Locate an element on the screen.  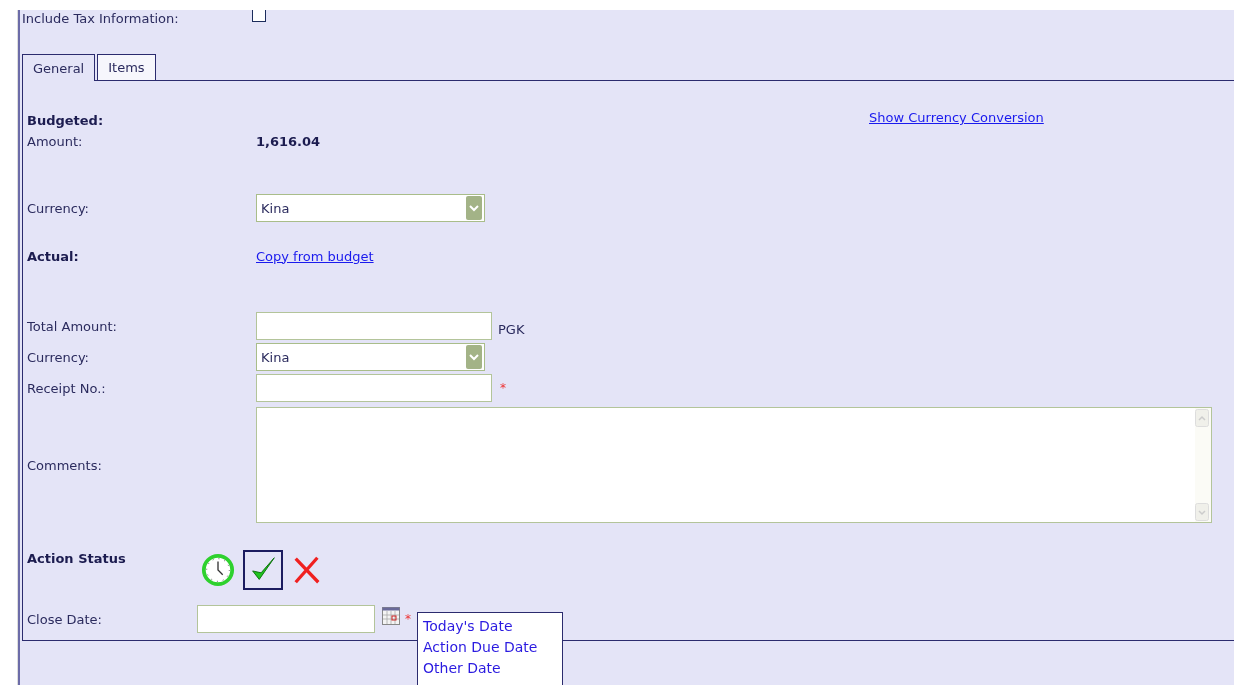
field-label: Amount: is located at coordinates (55, 141).